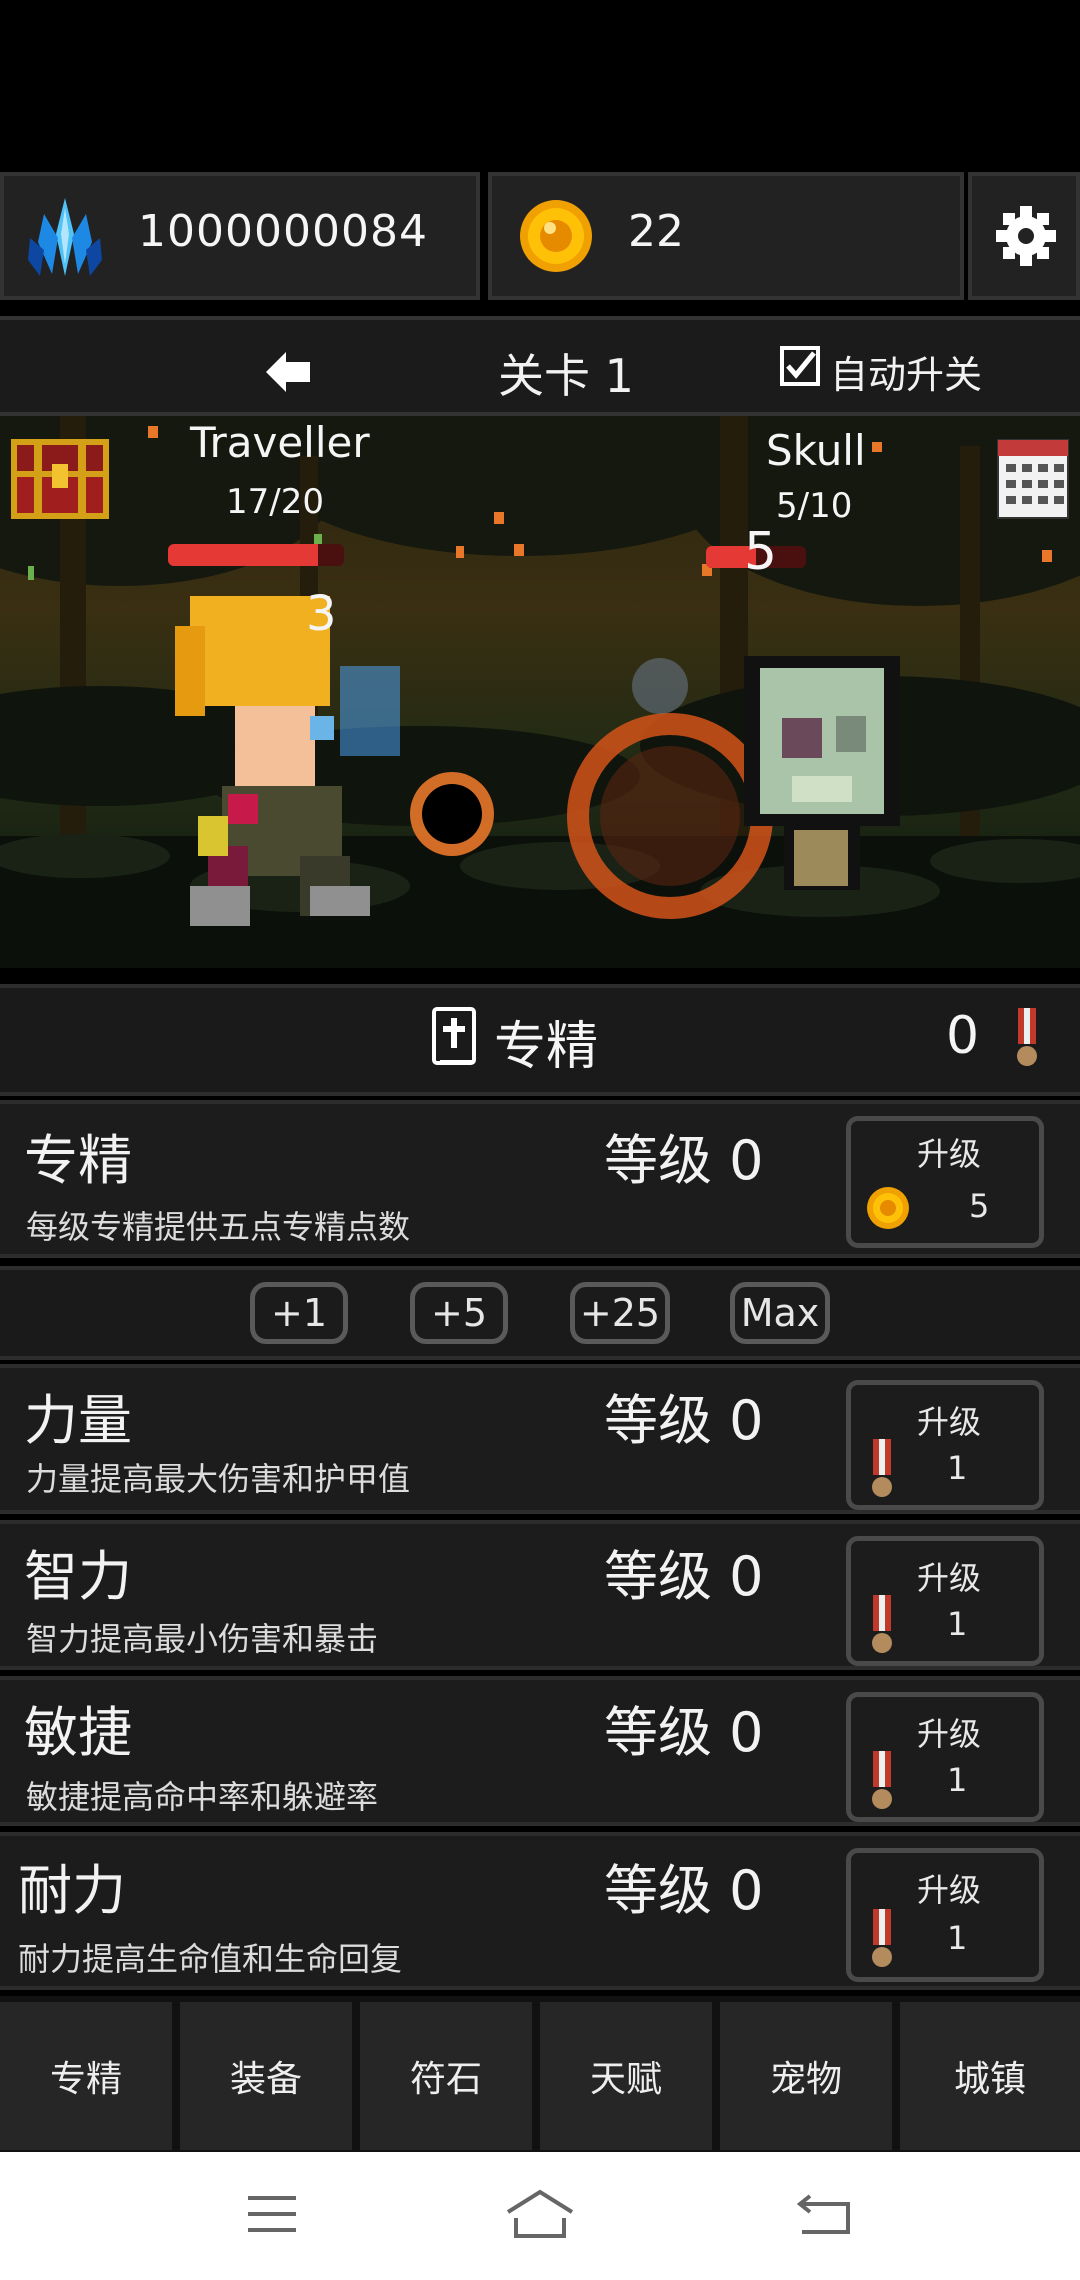  What do you see at coordinates (656, 231) in the screenshot?
I see `coin-count: 22` at bounding box center [656, 231].